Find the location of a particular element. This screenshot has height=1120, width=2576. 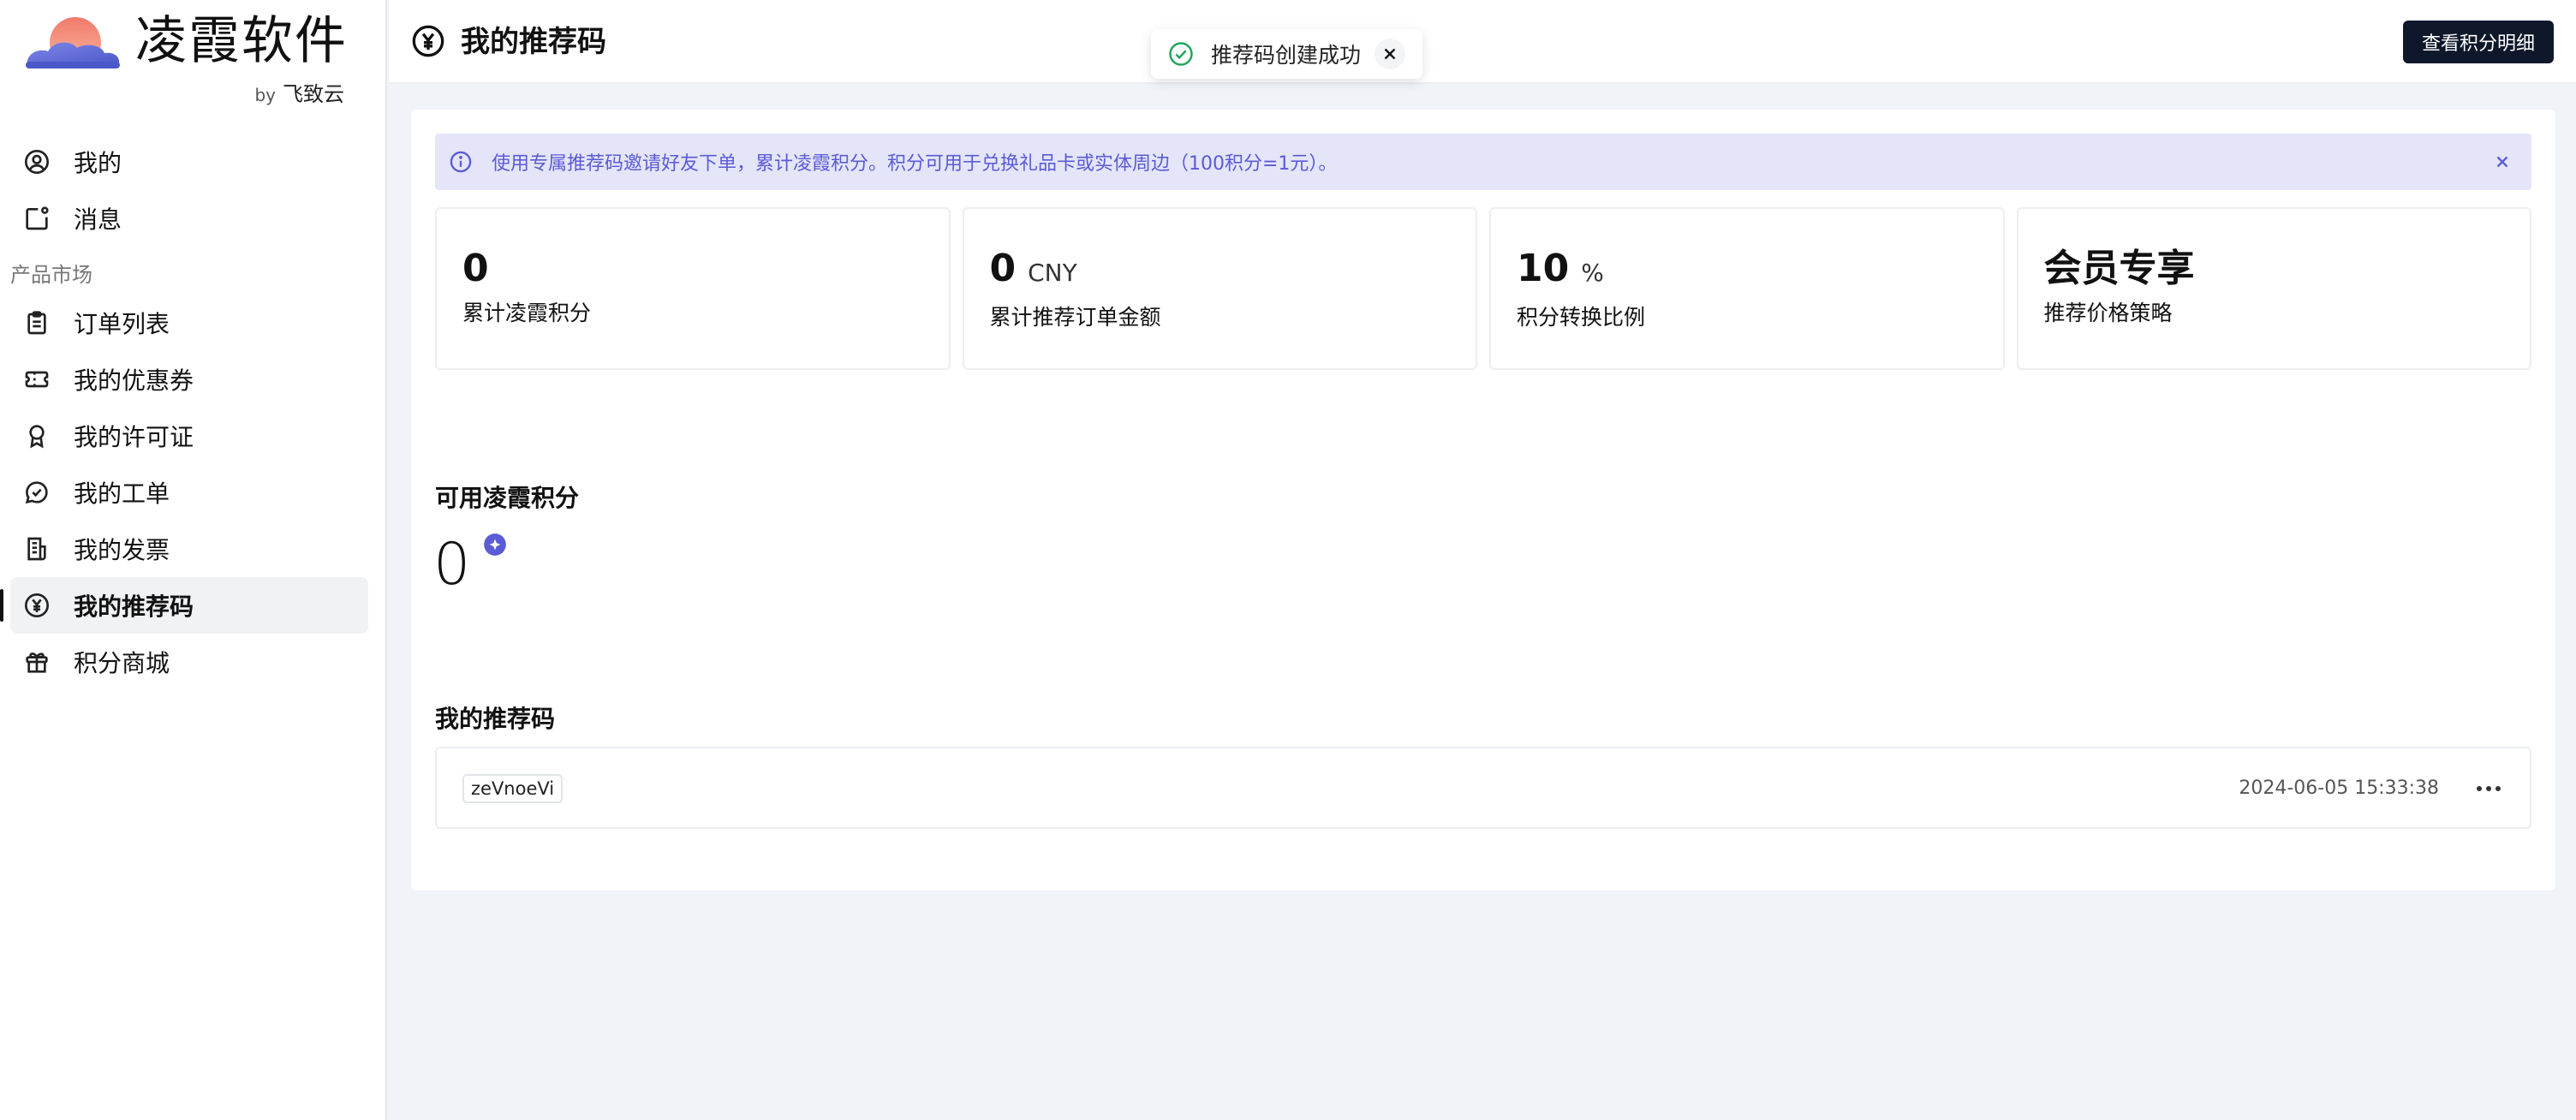

sidebar-item-referral-code: 我的推荐码 is located at coordinates (184, 605).